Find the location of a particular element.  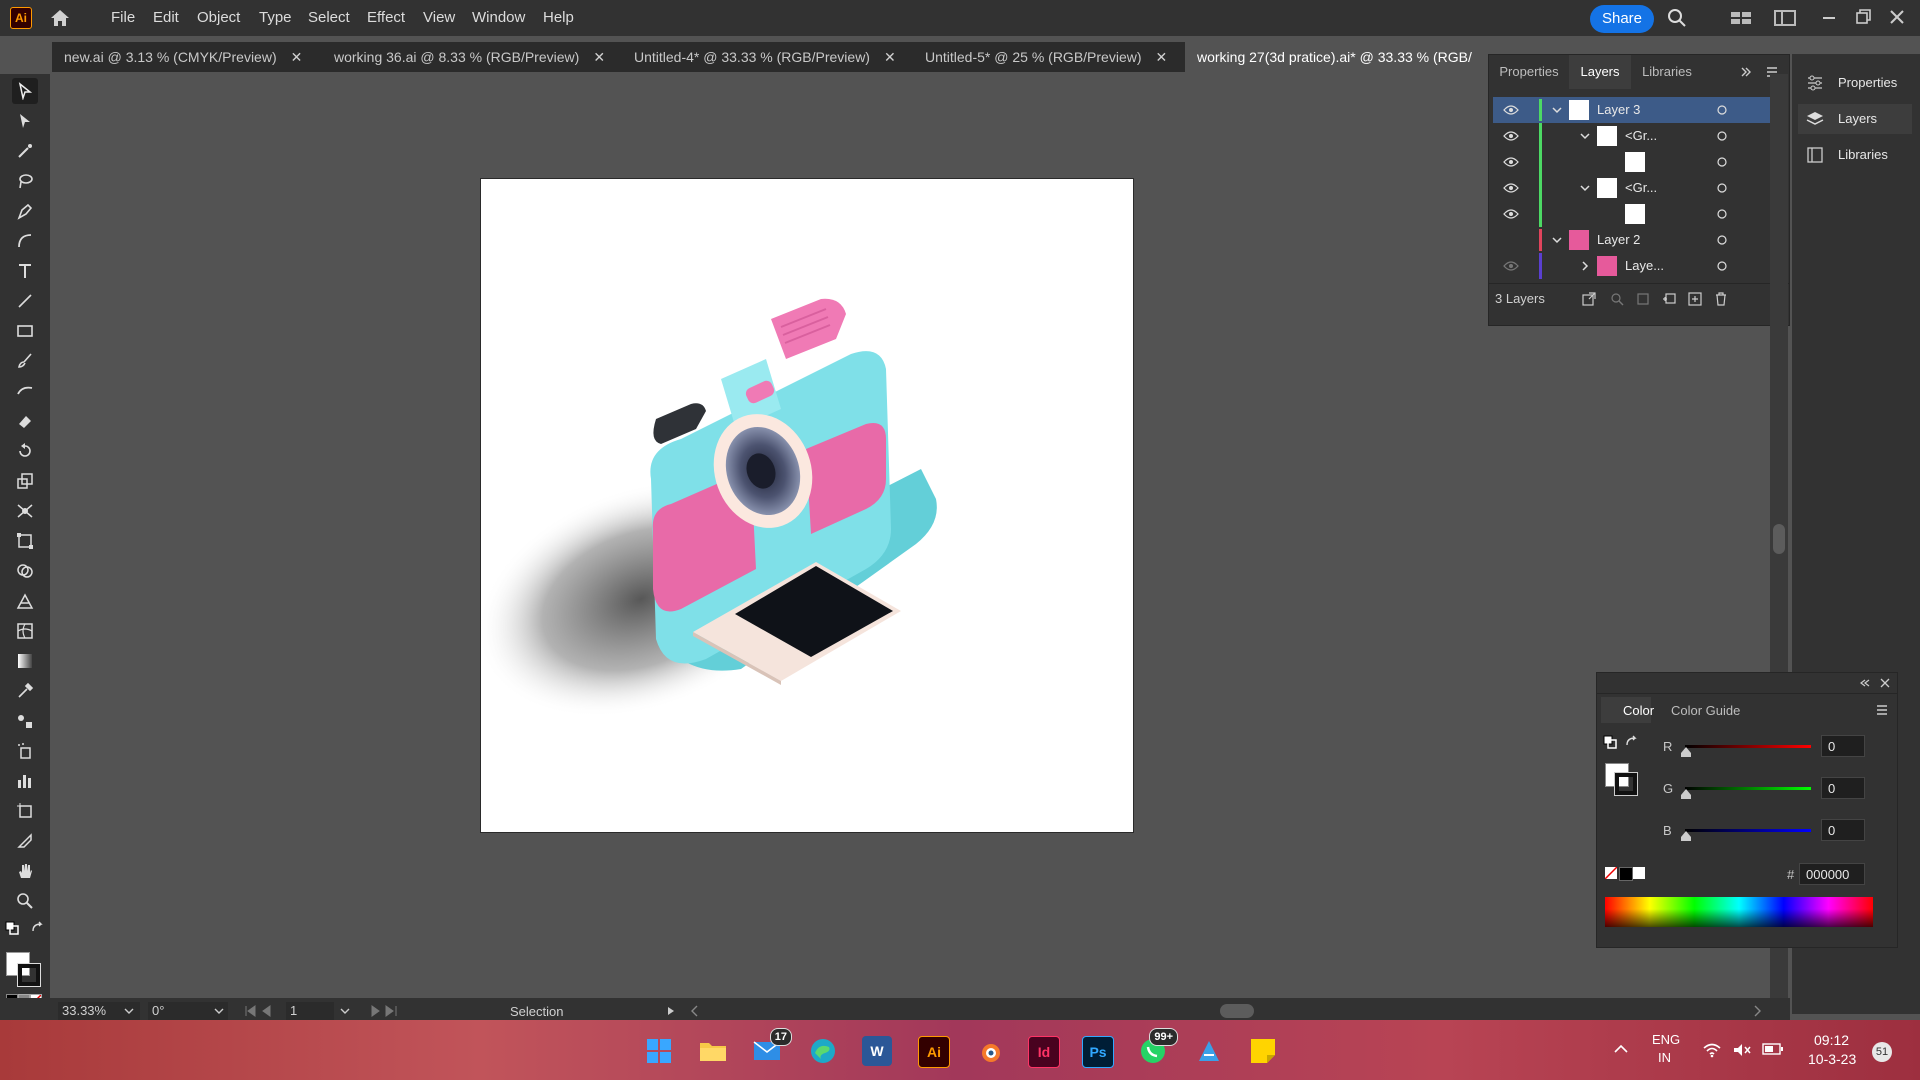

slice-tool-icon is located at coordinates (25, 841).